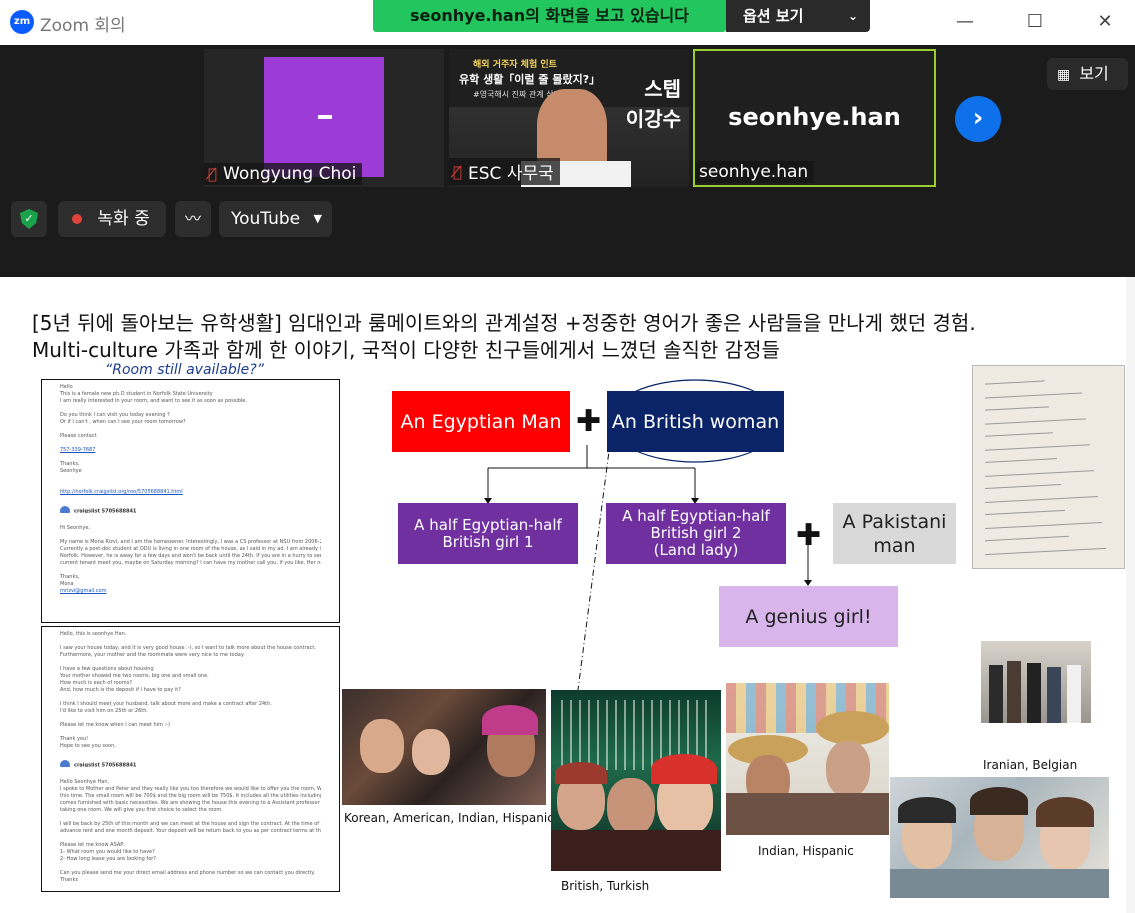 The width and height of the screenshot is (1135, 913). I want to click on pakistani-man-box: A Pakistani man, so click(894, 533).